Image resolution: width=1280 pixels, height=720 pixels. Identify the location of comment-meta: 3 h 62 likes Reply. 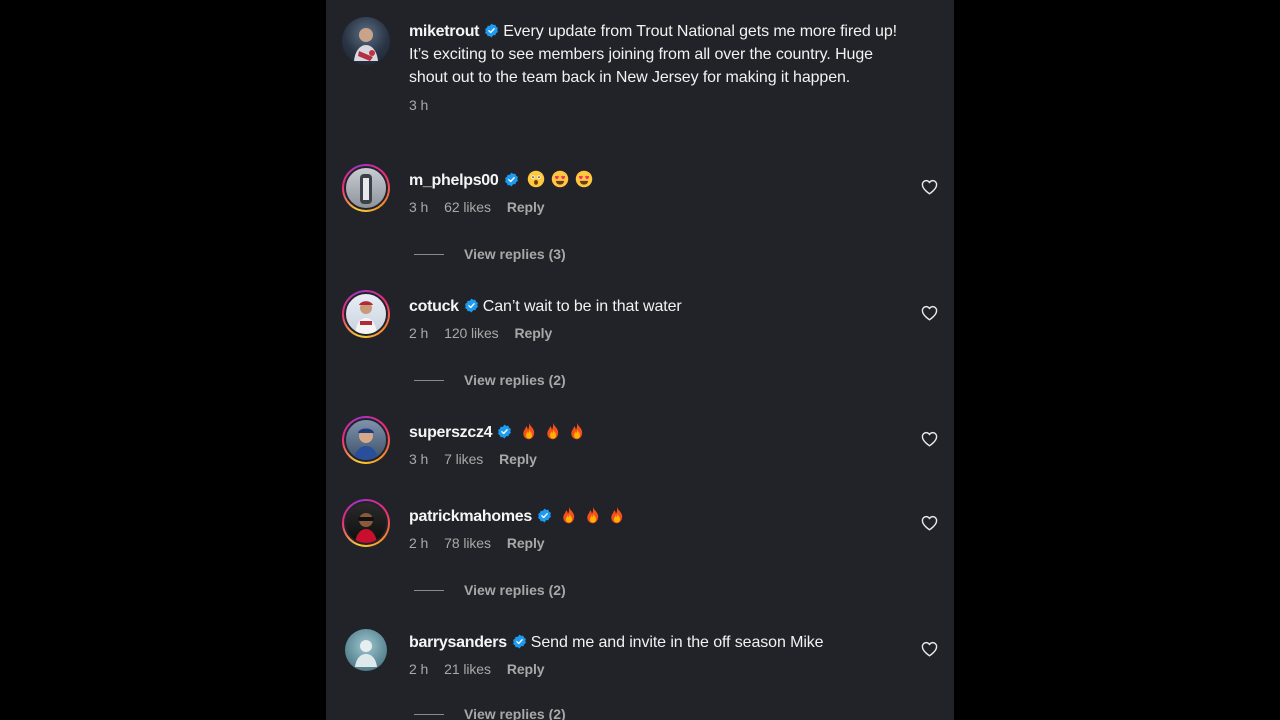
(659, 207).